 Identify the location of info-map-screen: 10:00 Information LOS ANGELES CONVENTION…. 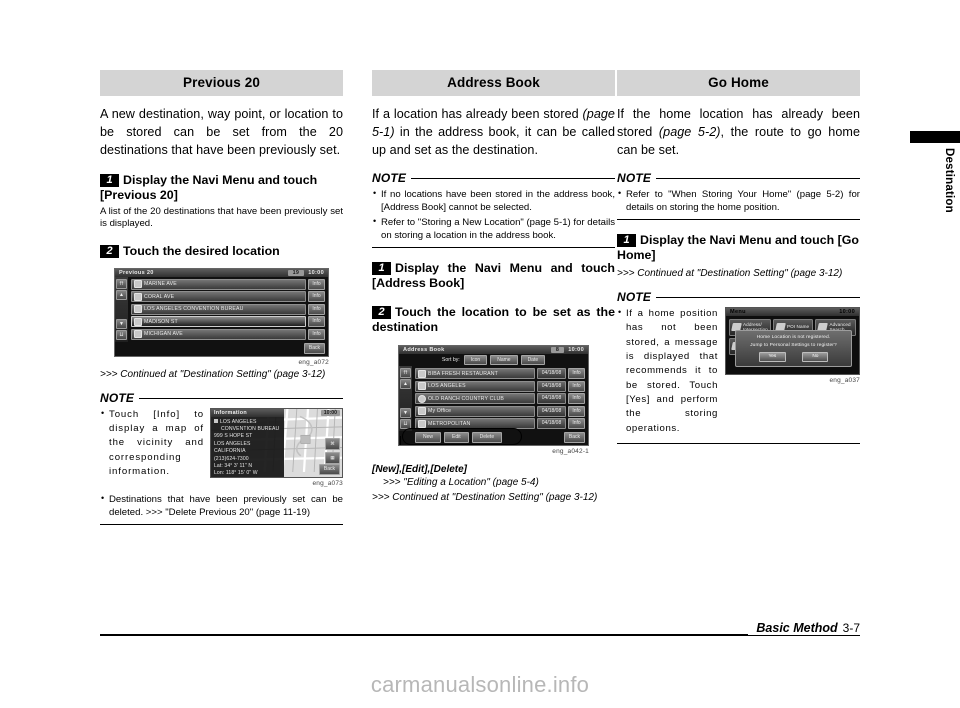
(276, 442).